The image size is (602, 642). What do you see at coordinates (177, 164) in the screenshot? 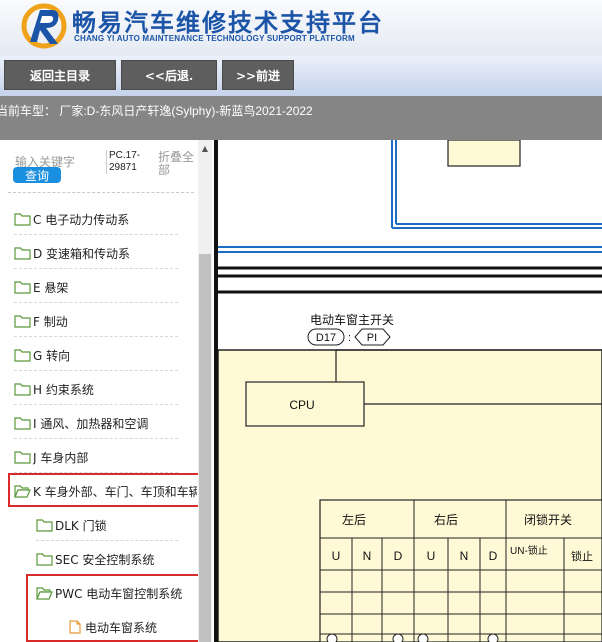
I see `collapse-all-button: 折叠全部` at bounding box center [177, 164].